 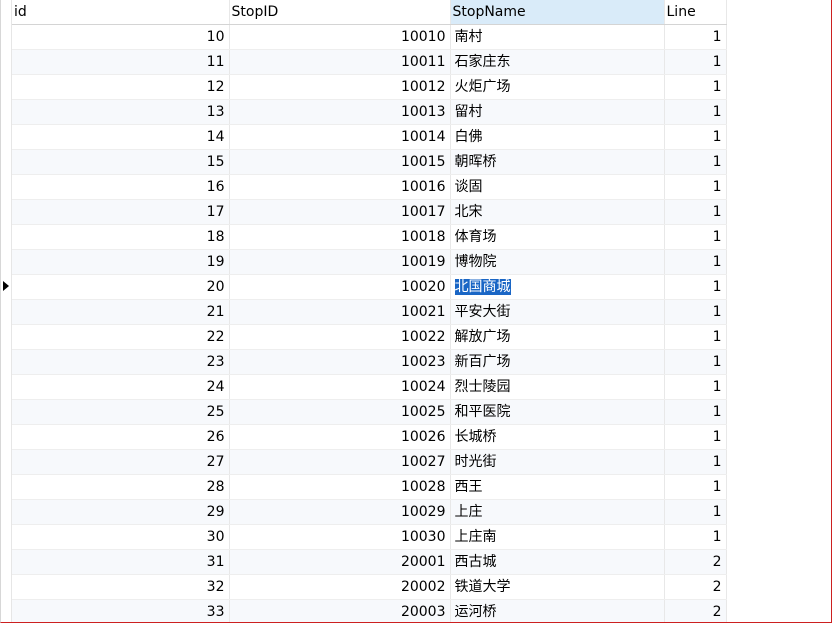 What do you see at coordinates (121, 387) in the screenshot?
I see `cell-id: 24` at bounding box center [121, 387].